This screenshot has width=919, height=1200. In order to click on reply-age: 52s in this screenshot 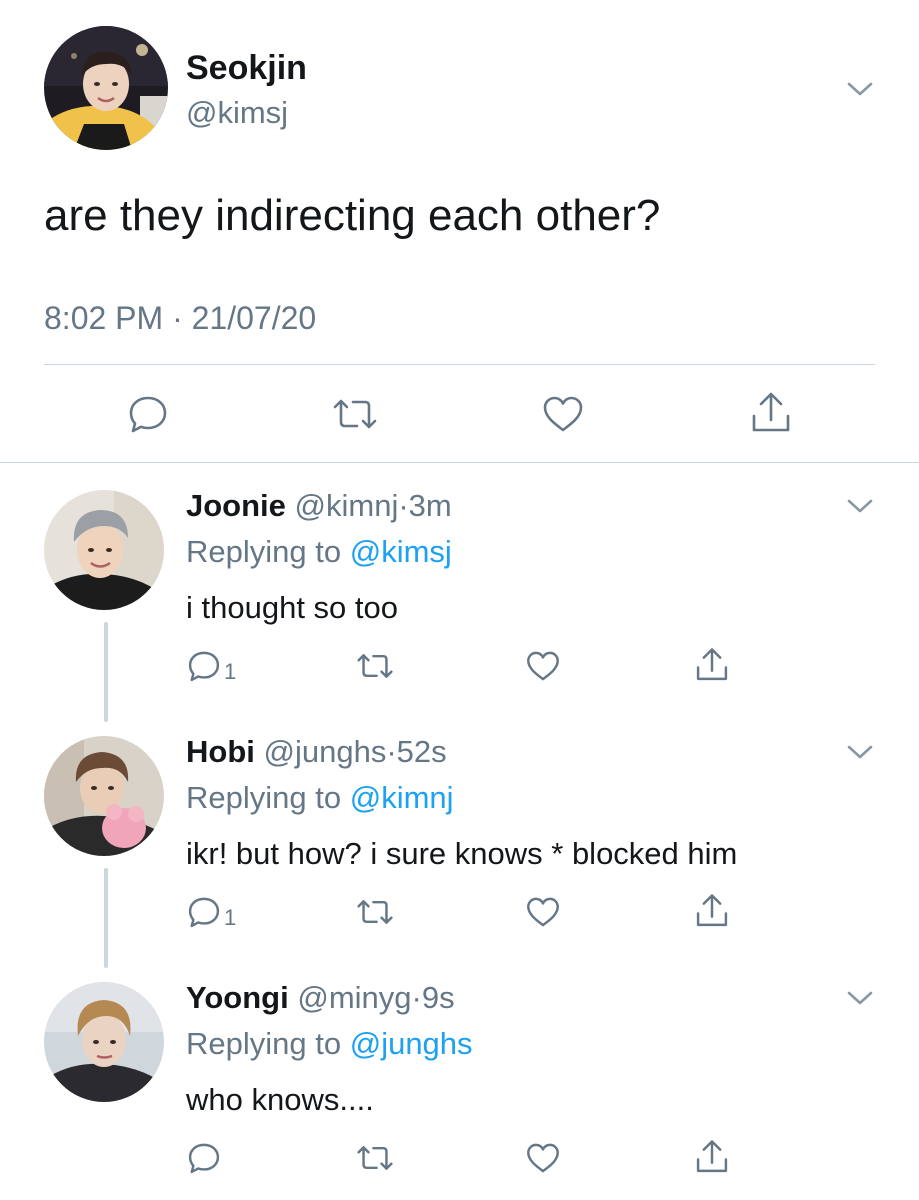, I will do `click(422, 751)`.